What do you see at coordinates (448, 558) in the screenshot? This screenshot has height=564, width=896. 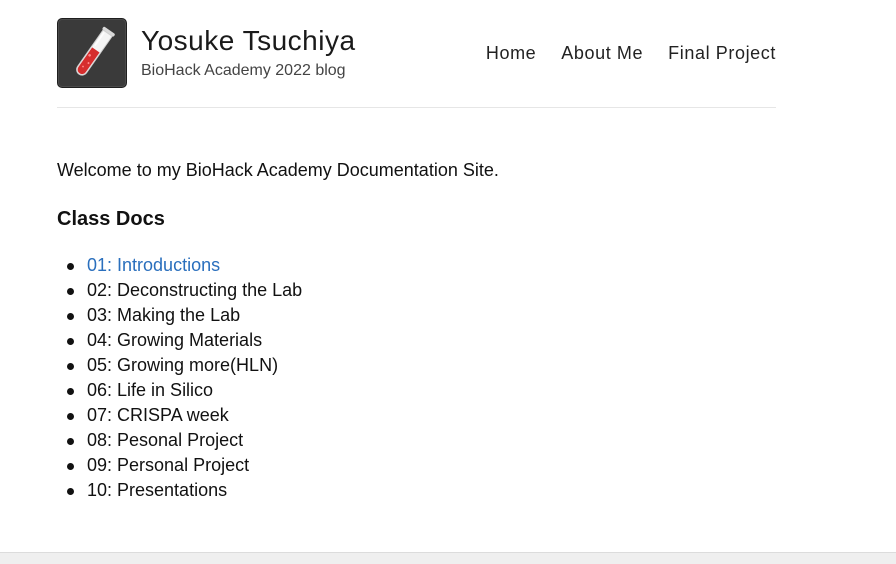 I see `footer-strip` at bounding box center [448, 558].